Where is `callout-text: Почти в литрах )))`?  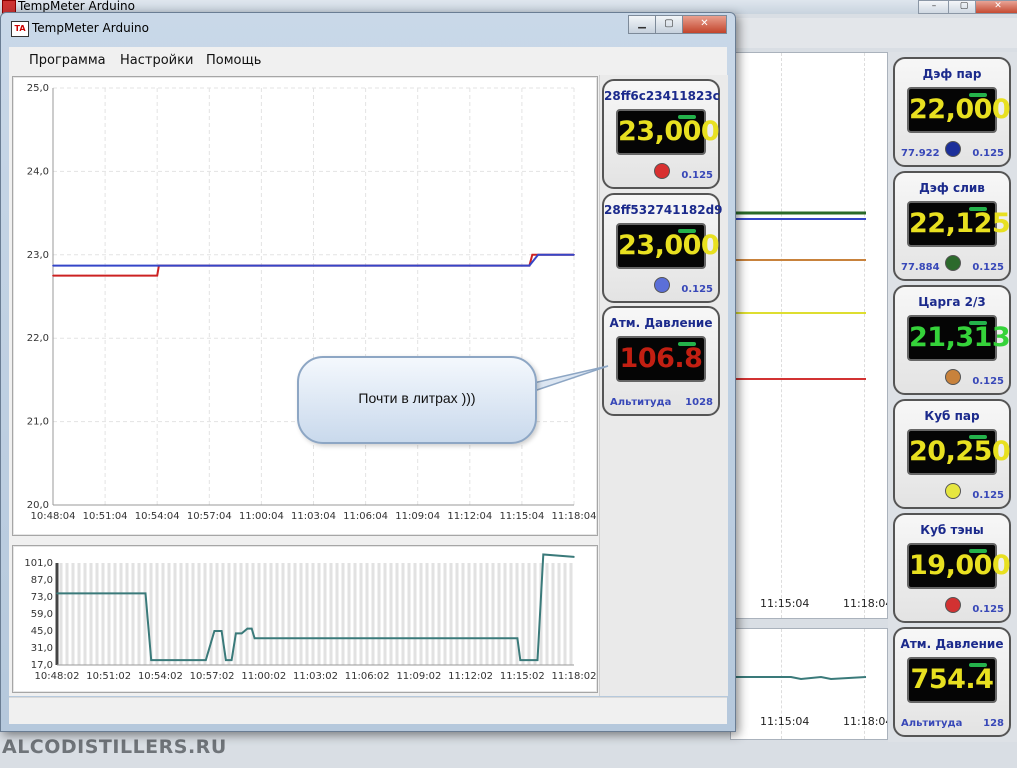 callout-text: Почти в литрах ))) is located at coordinates (417, 398).